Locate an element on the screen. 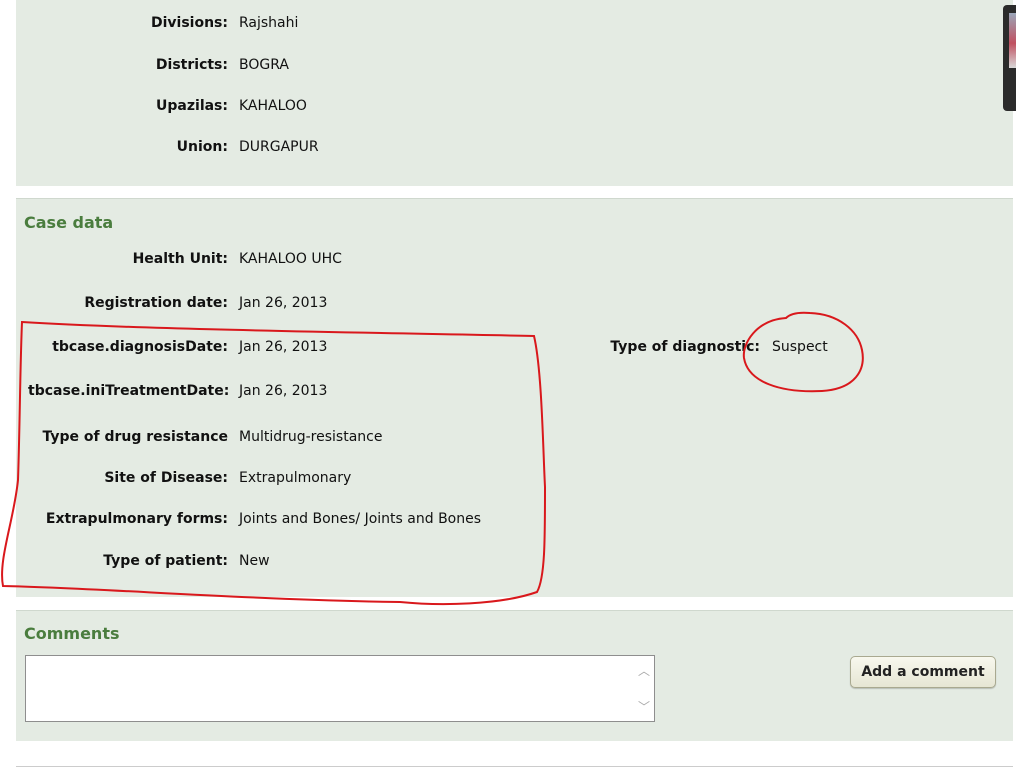 The height and width of the screenshot is (770, 1016). diagnosis-date-label: tbcase.diagnosisDate: is located at coordinates (140, 347).